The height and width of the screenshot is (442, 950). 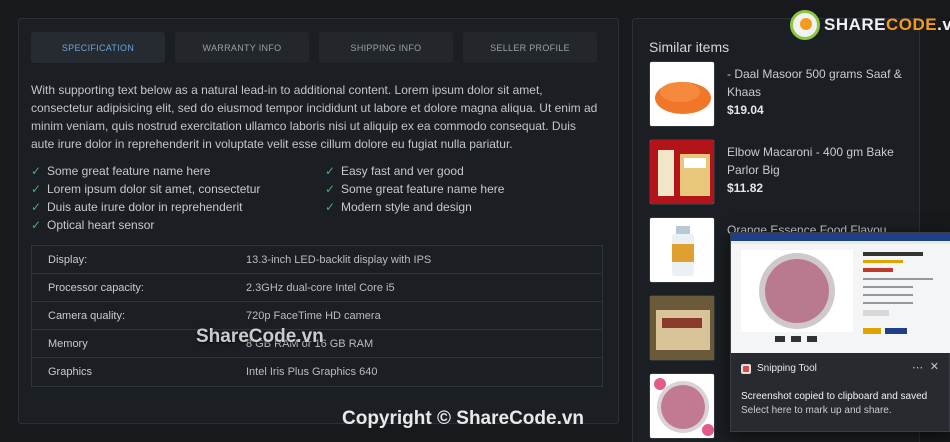 What do you see at coordinates (682, 172) in the screenshot?
I see `macaroni-thumbnail` at bounding box center [682, 172].